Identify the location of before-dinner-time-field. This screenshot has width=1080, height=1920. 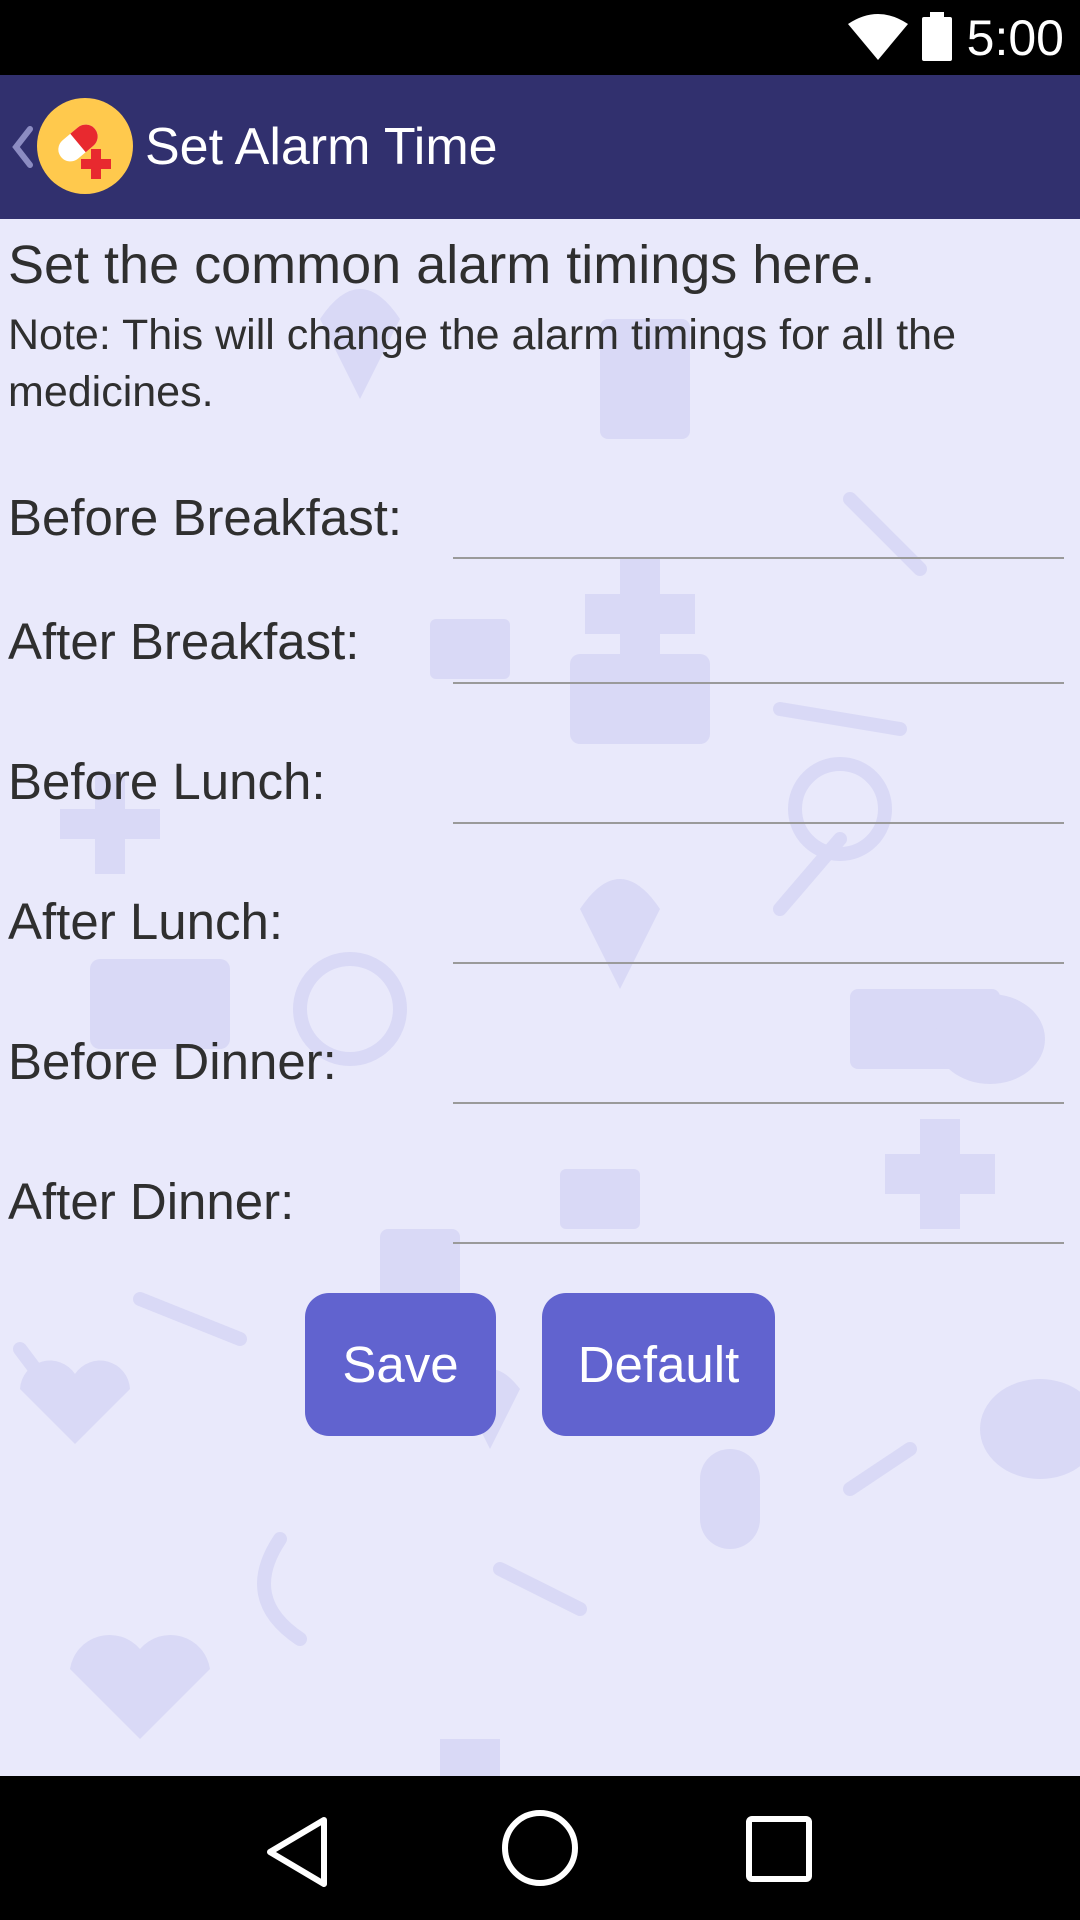
(758, 1074).